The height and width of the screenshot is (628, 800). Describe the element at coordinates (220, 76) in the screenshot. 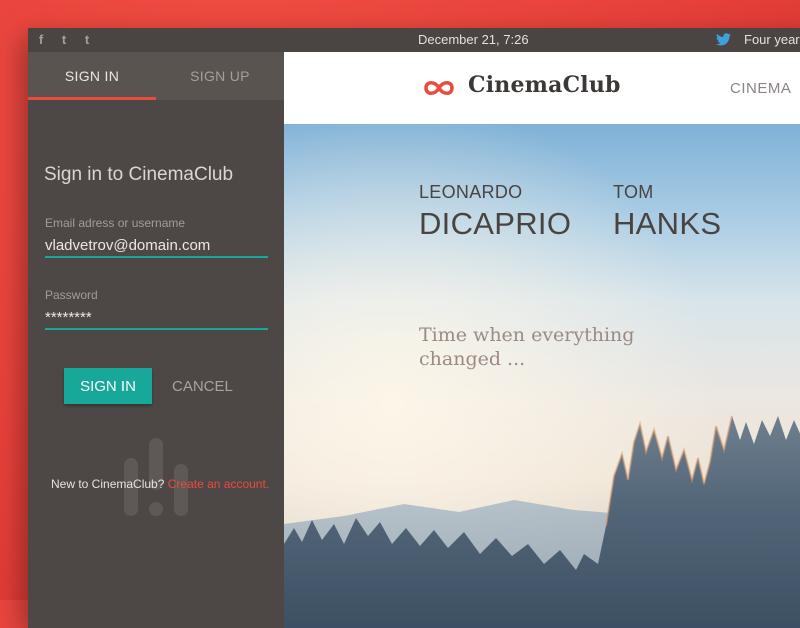

I see `tab-sign-up: SIGN UP` at that location.